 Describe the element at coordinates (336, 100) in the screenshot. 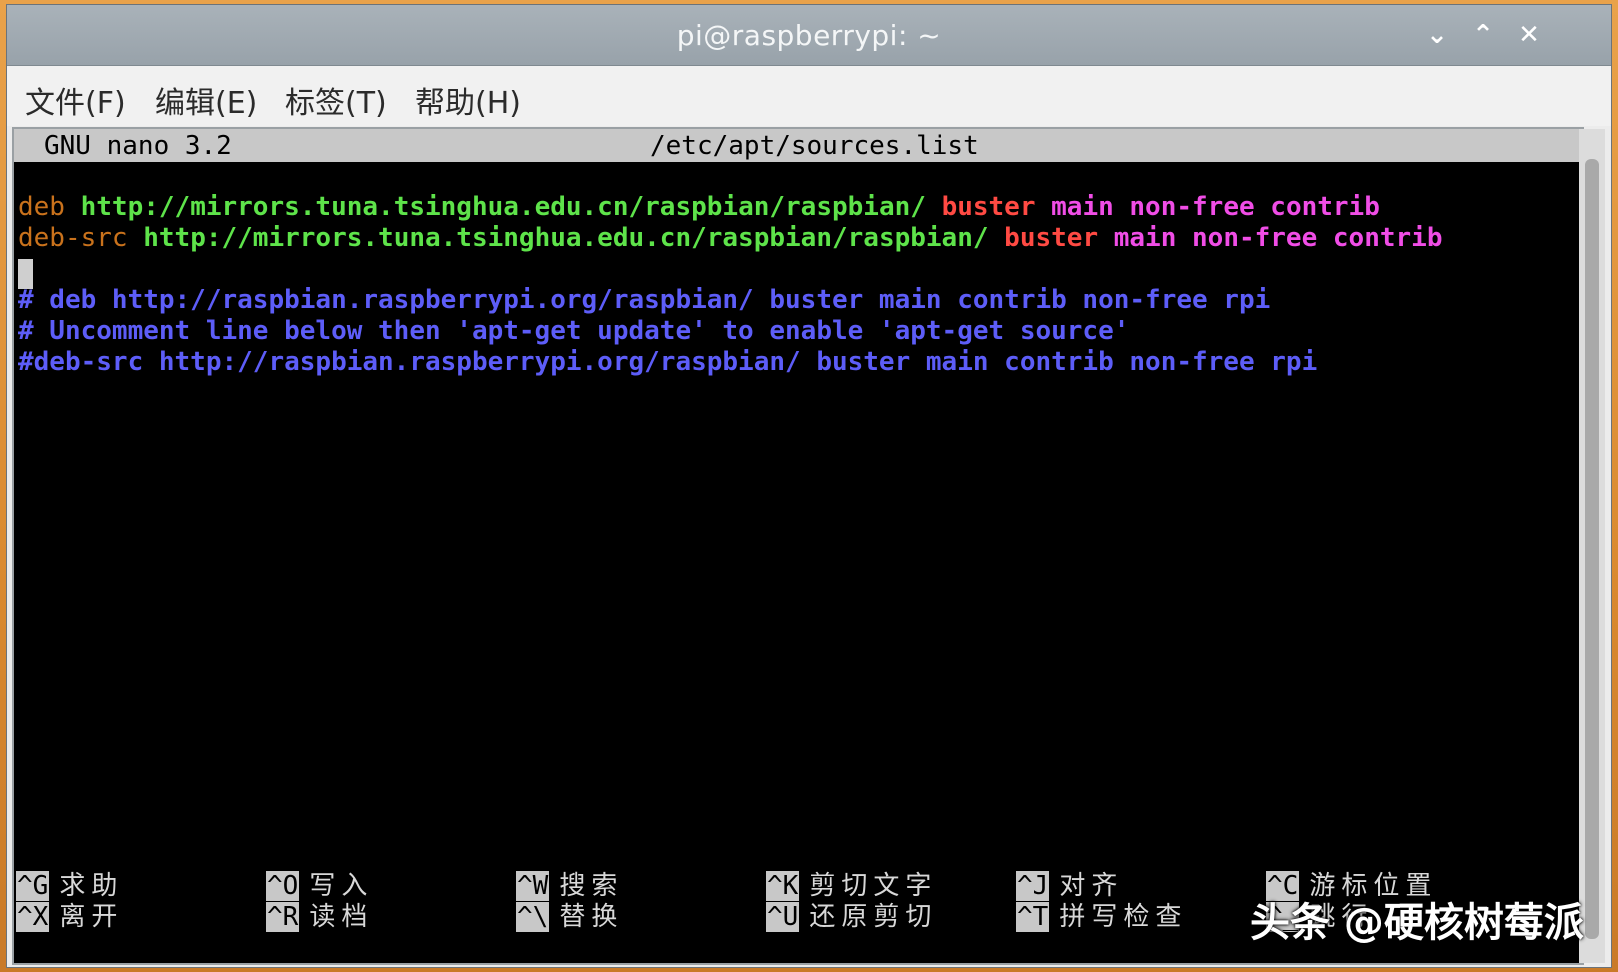

I see `menu-tabs: 标签(T)` at that location.